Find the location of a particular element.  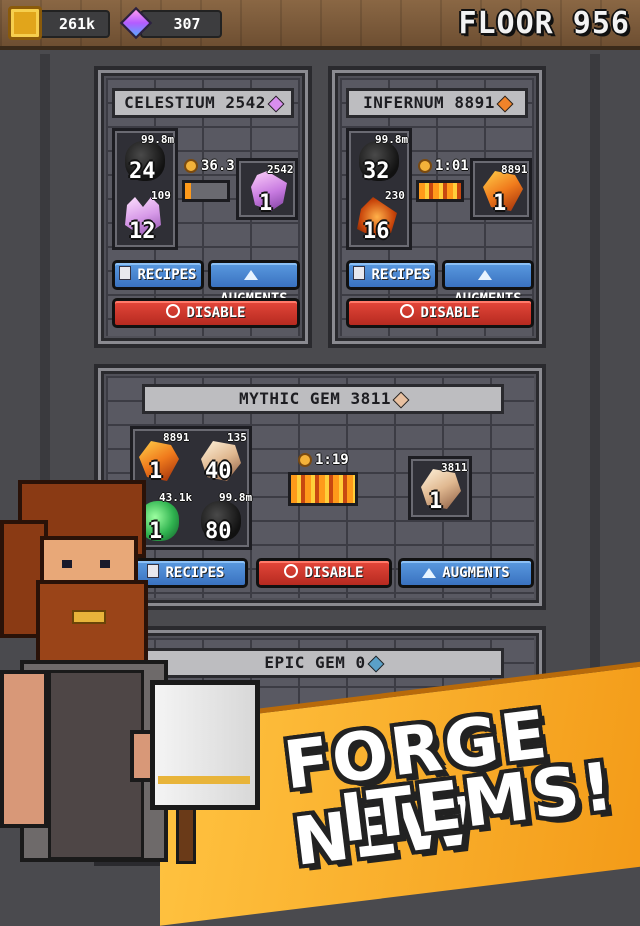

output-slot: 8891 1 is located at coordinates (501, 189).